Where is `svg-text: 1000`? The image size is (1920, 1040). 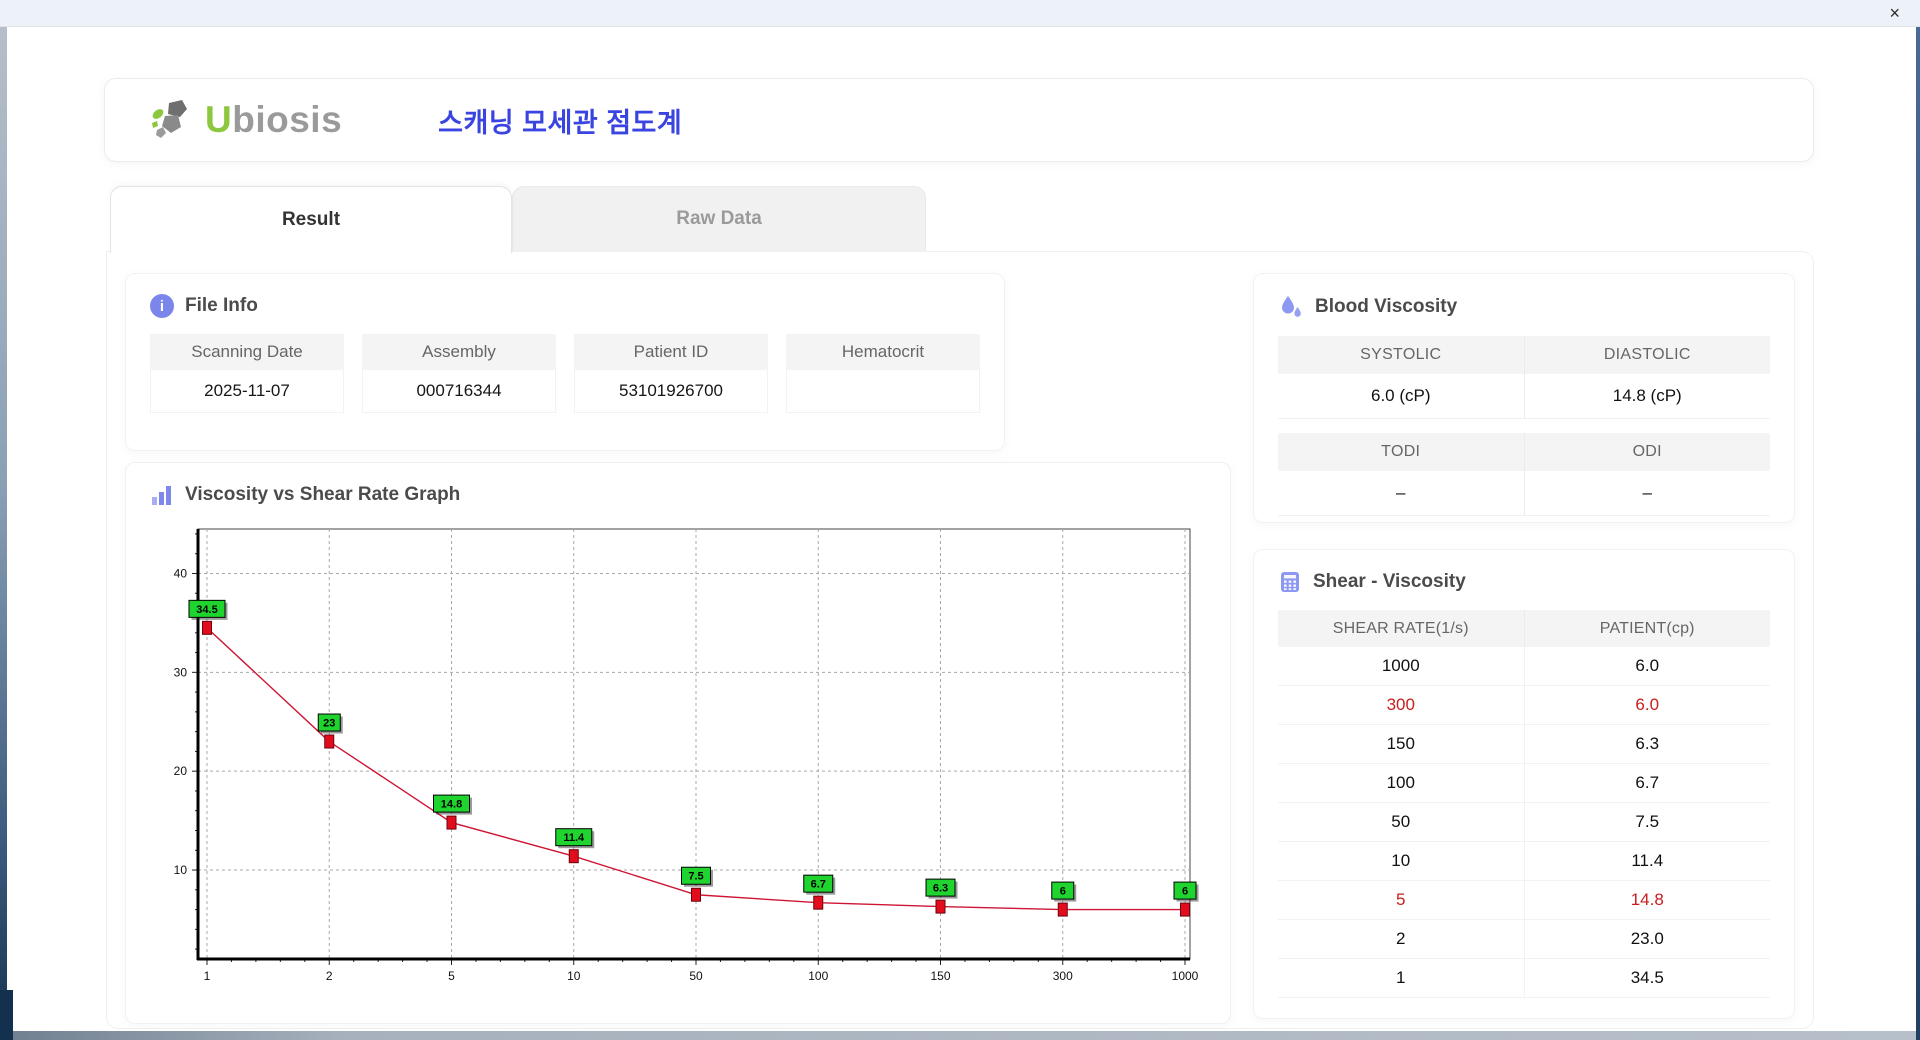 svg-text: 1000 is located at coordinates (1185, 976).